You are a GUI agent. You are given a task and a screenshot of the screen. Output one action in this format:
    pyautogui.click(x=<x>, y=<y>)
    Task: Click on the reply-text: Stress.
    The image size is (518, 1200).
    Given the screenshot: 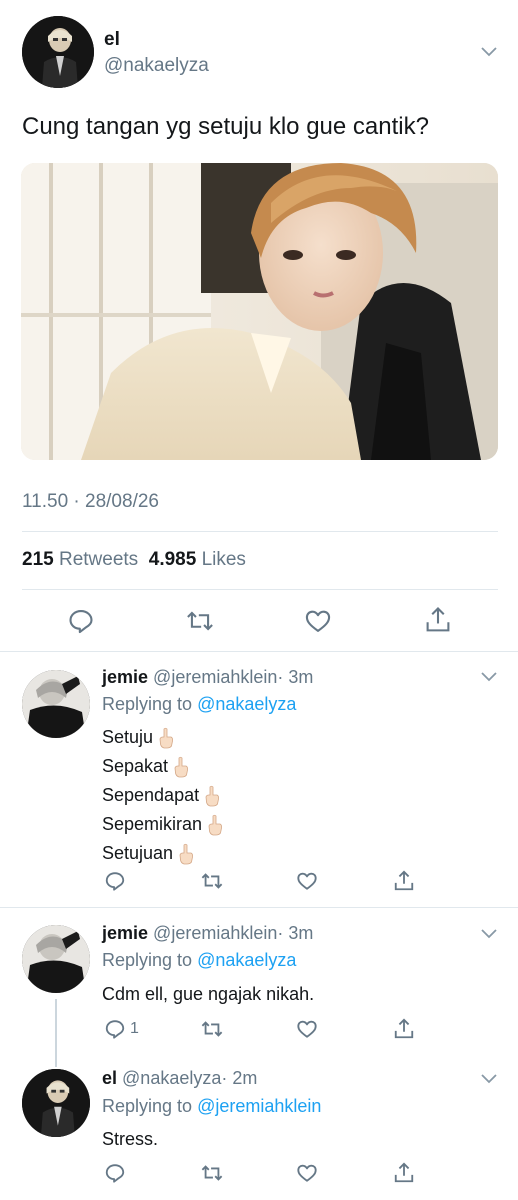 What is the action you would take?
    pyautogui.click(x=130, y=1139)
    